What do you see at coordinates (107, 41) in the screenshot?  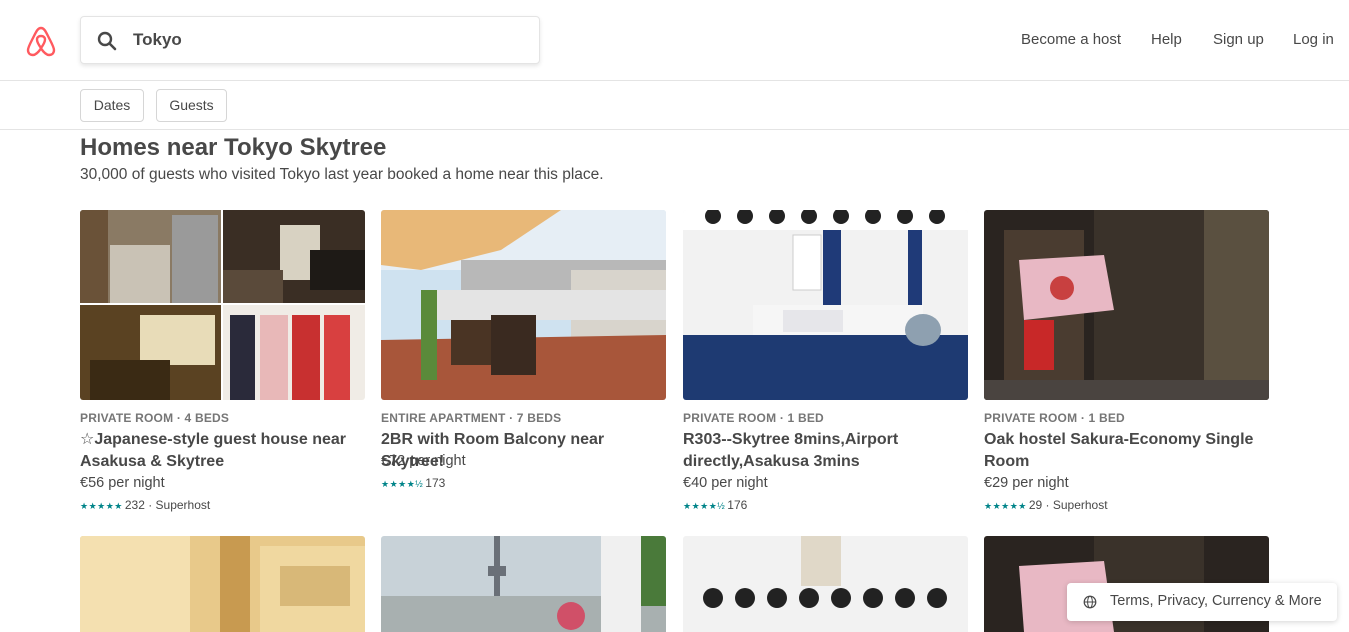 I see `search-icon` at bounding box center [107, 41].